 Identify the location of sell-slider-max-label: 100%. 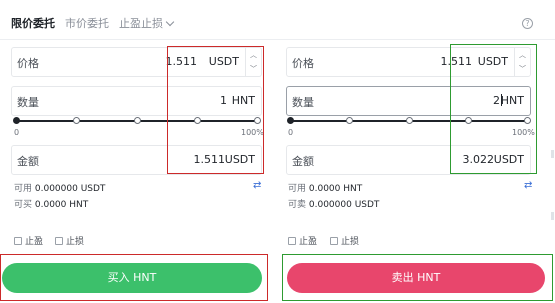
(523, 132).